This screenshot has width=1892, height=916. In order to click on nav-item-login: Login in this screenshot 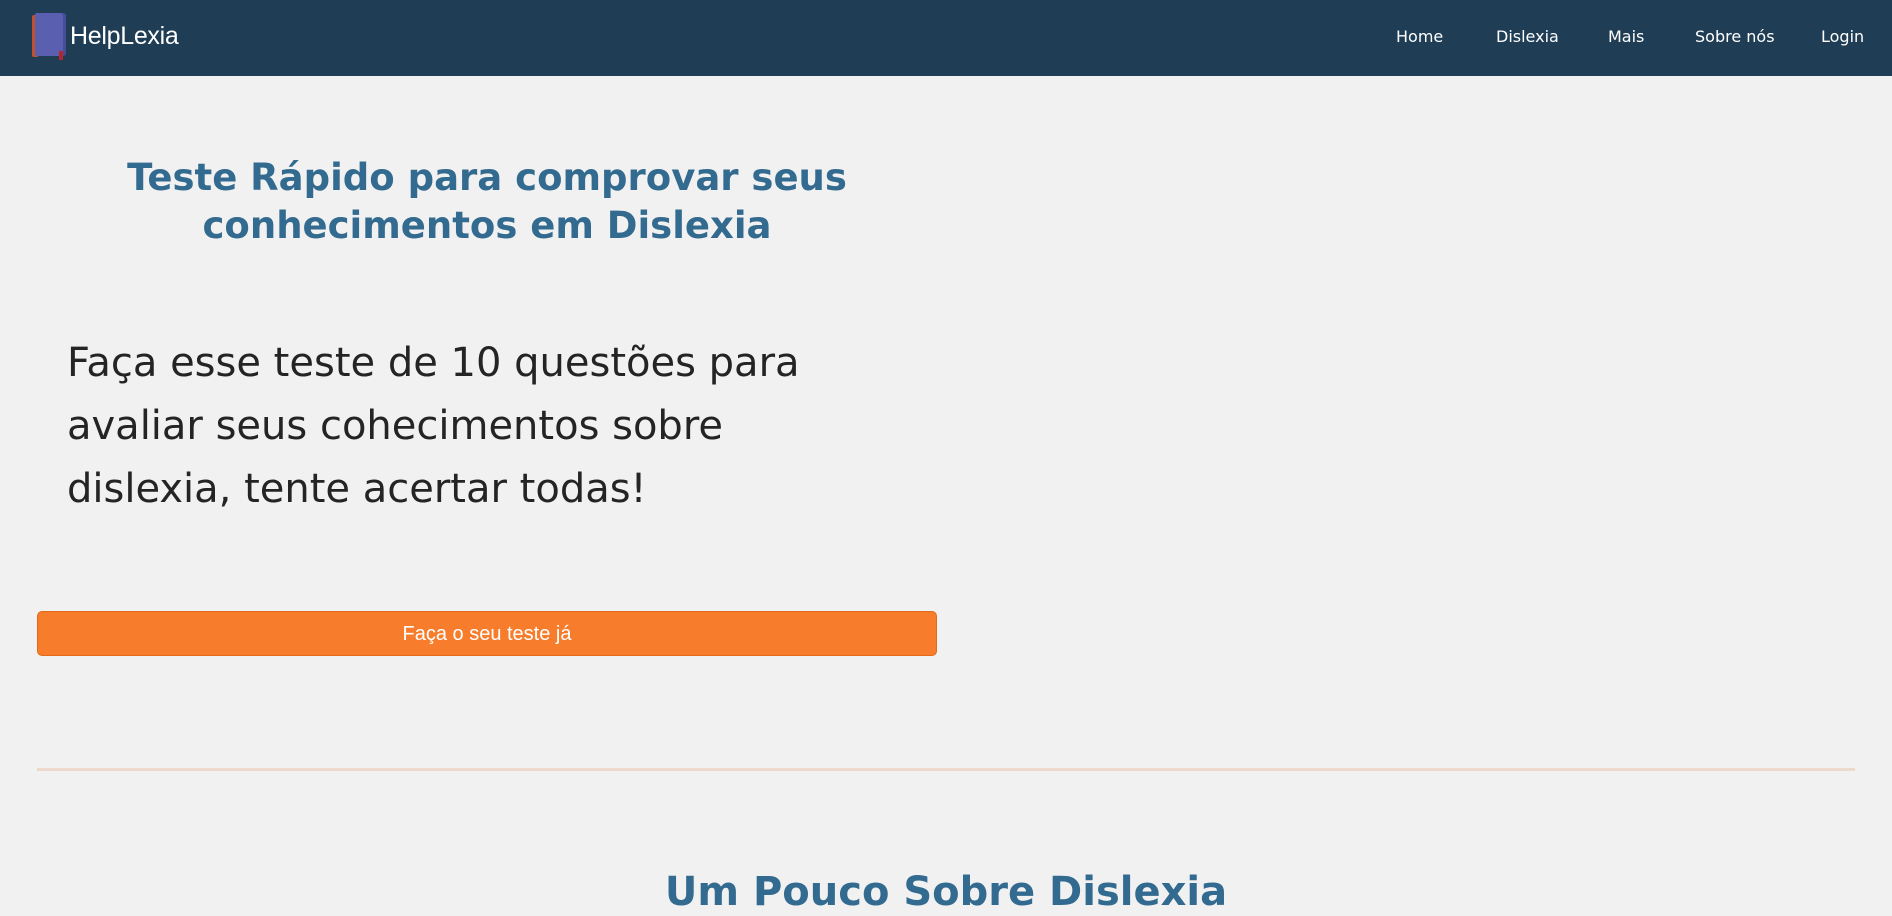, I will do `click(1842, 36)`.